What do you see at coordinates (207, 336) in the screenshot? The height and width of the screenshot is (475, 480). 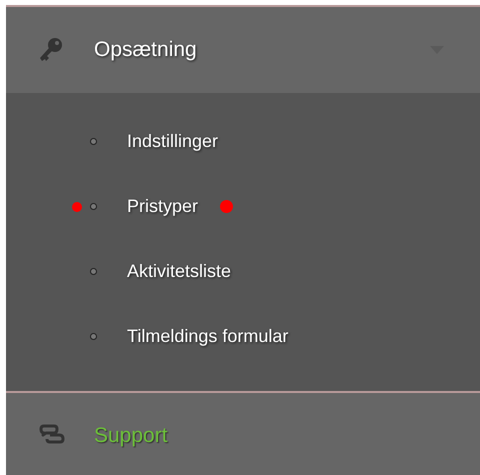 I see `submenu-link: Tilmeldings formular` at bounding box center [207, 336].